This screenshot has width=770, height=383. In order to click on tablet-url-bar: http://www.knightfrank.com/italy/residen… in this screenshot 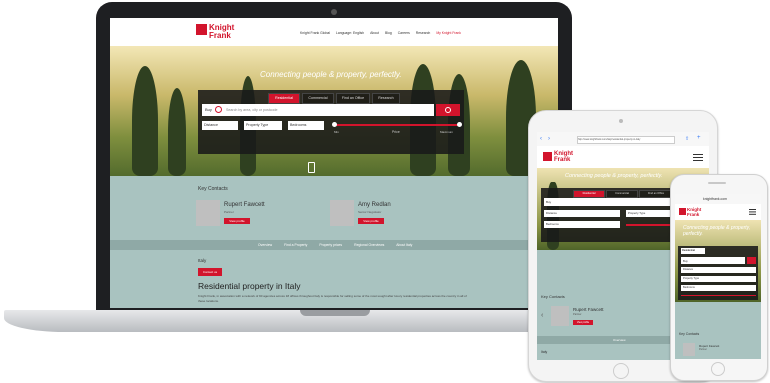, I will do `click(626, 140)`.